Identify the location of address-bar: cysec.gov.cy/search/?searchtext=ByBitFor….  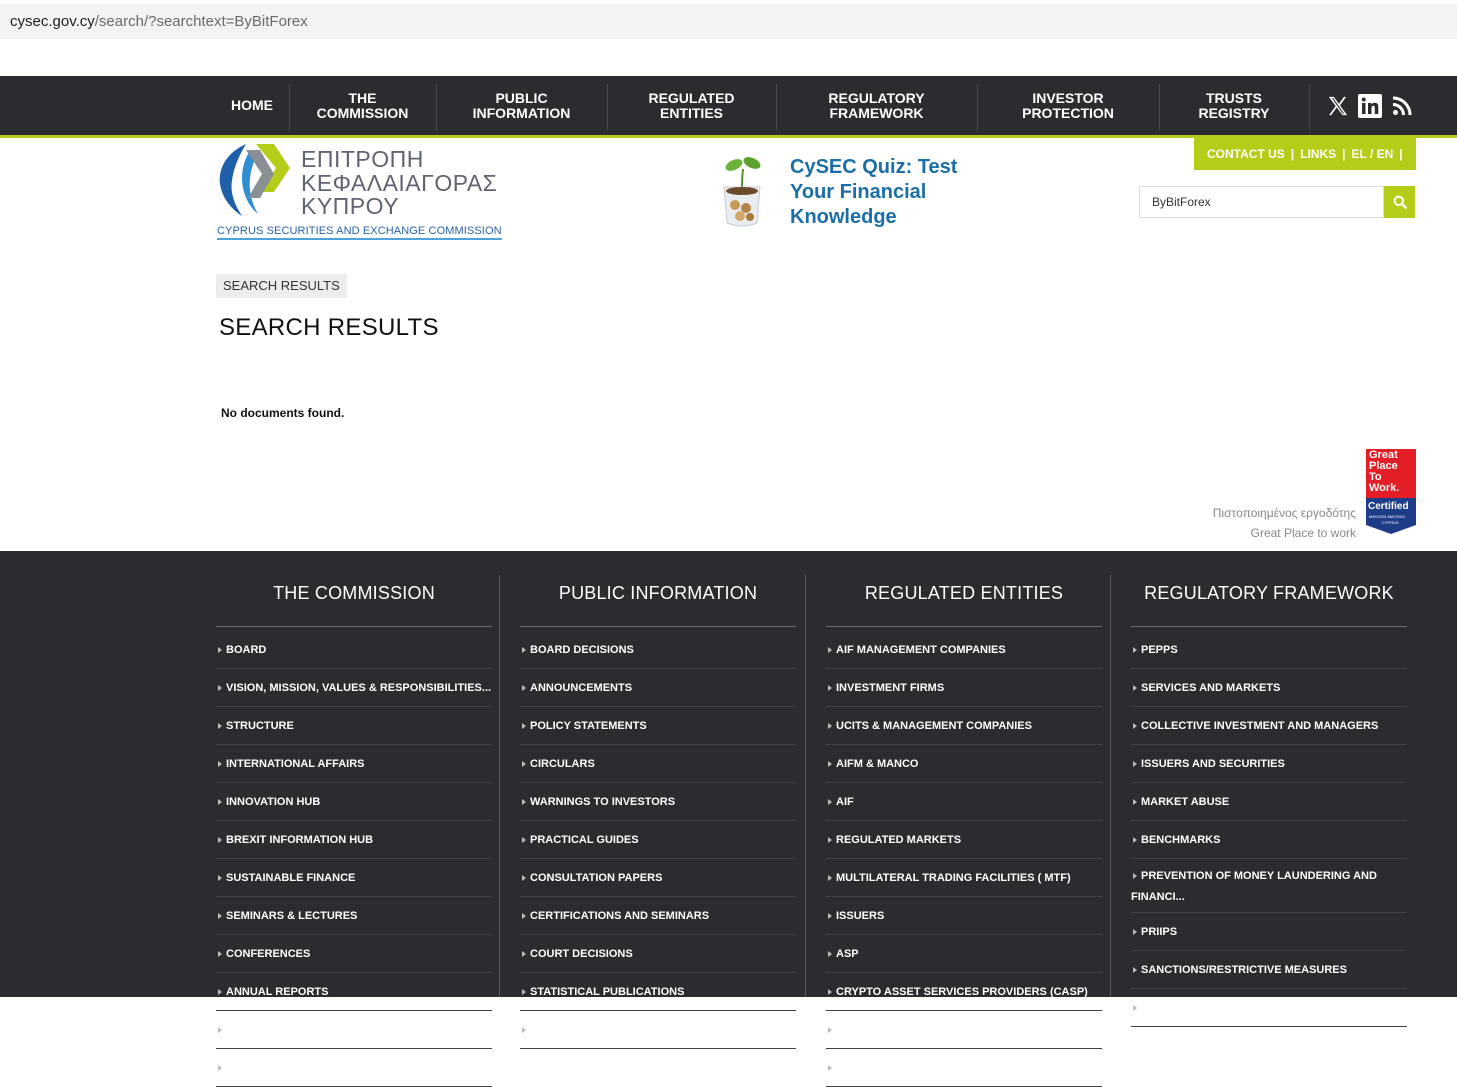
(728, 21).